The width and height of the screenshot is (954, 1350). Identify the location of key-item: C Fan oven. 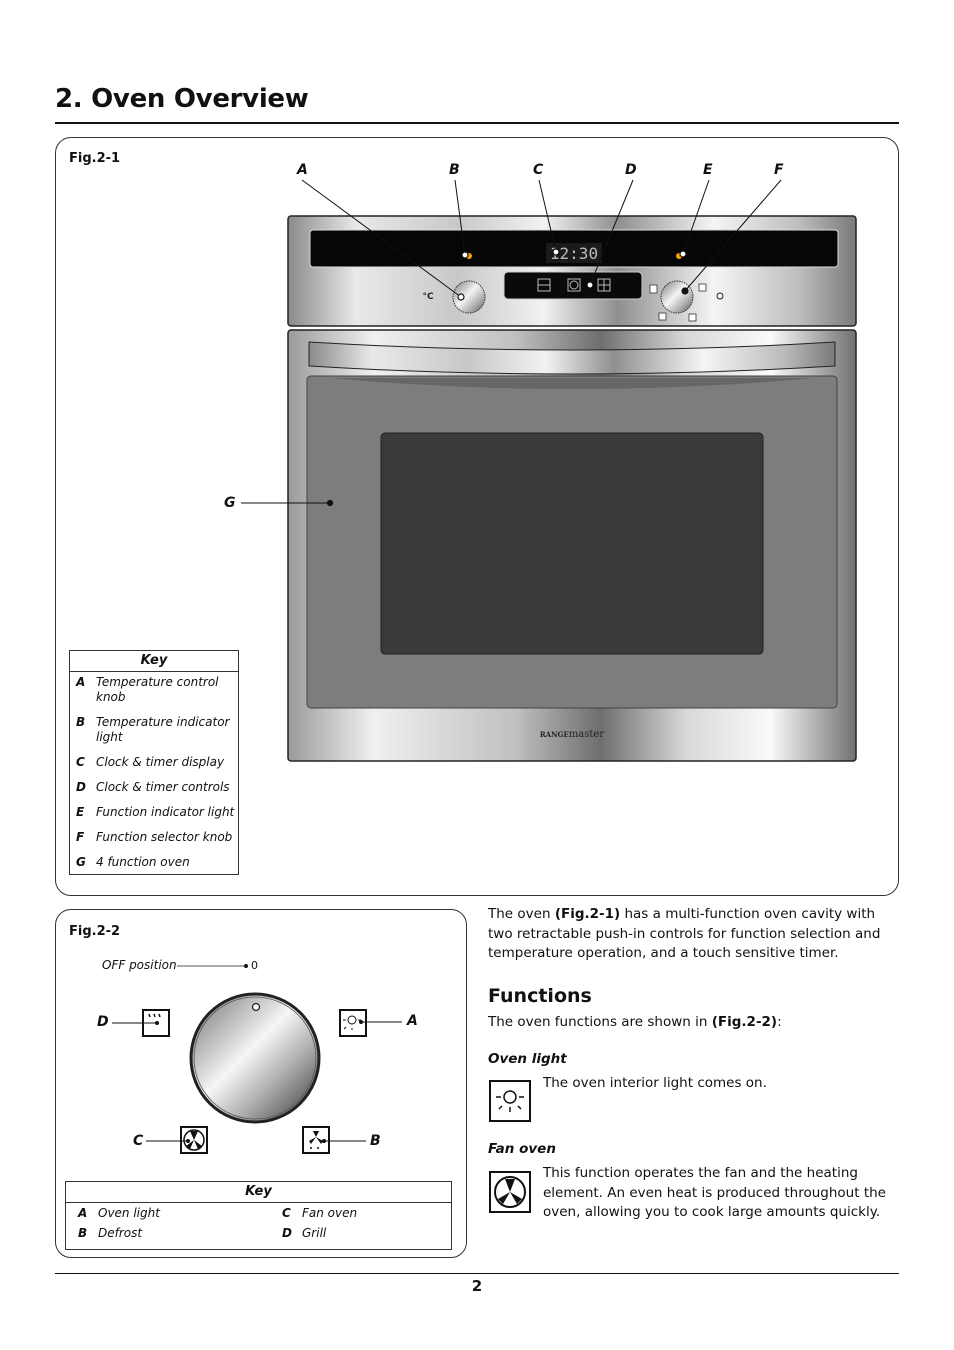
(320, 1213).